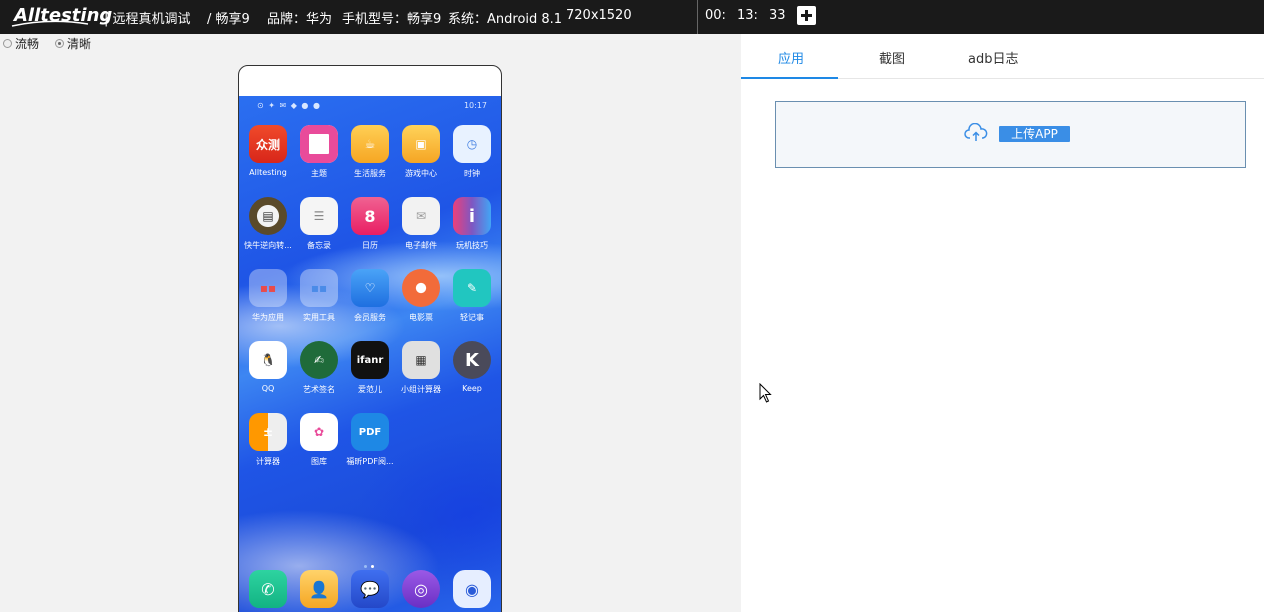  I want to click on movie-ticket-icon, so click(421, 288).